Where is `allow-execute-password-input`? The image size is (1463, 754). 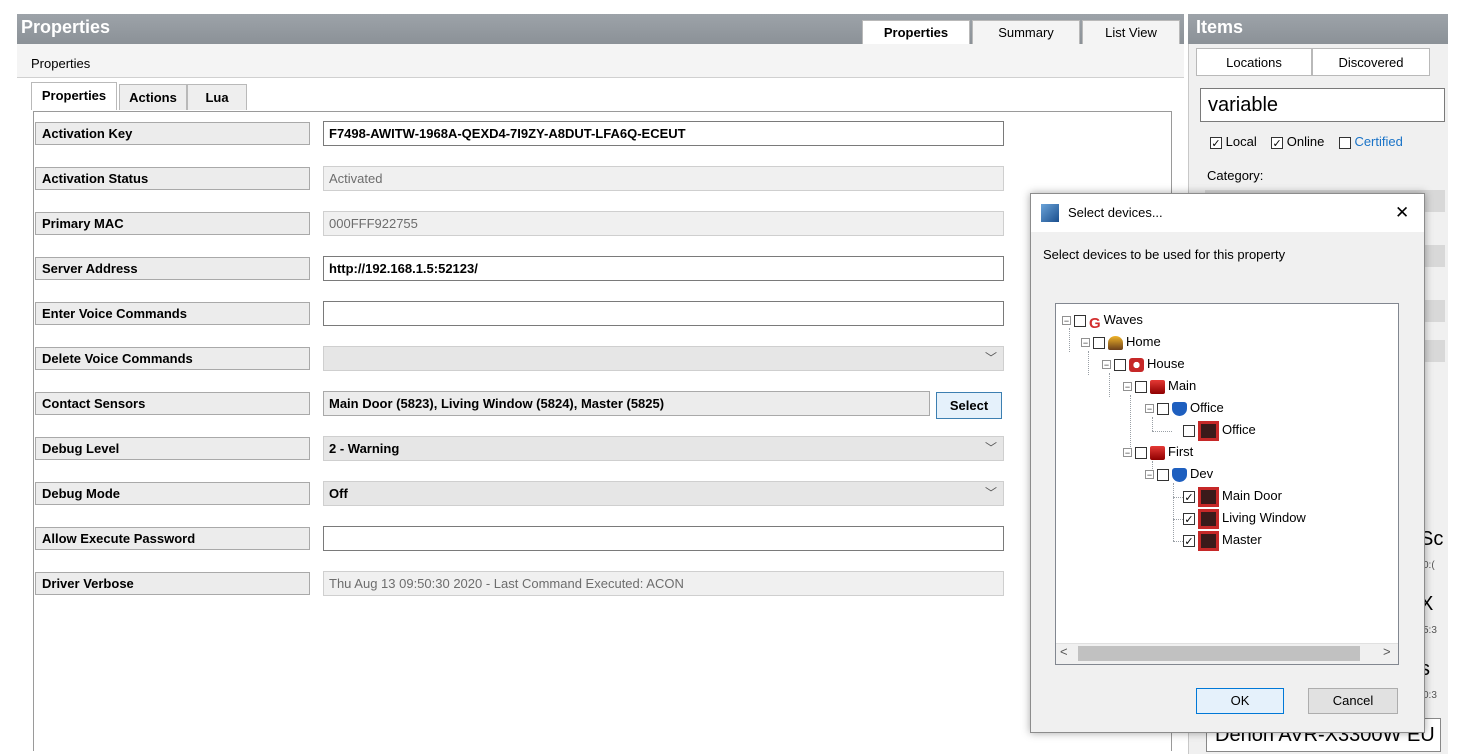 allow-execute-password-input is located at coordinates (663, 538).